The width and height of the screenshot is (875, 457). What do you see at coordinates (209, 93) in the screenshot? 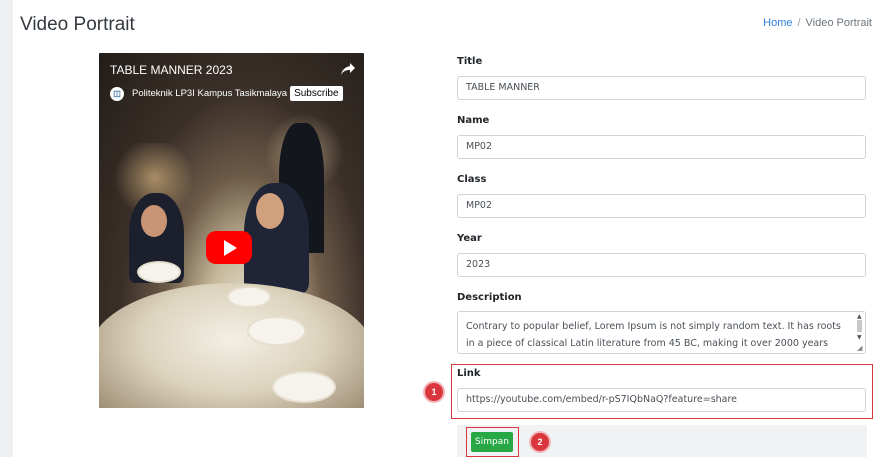
I see `channel-name: Politeknik LP3I Kampus Tasikmalaya` at bounding box center [209, 93].